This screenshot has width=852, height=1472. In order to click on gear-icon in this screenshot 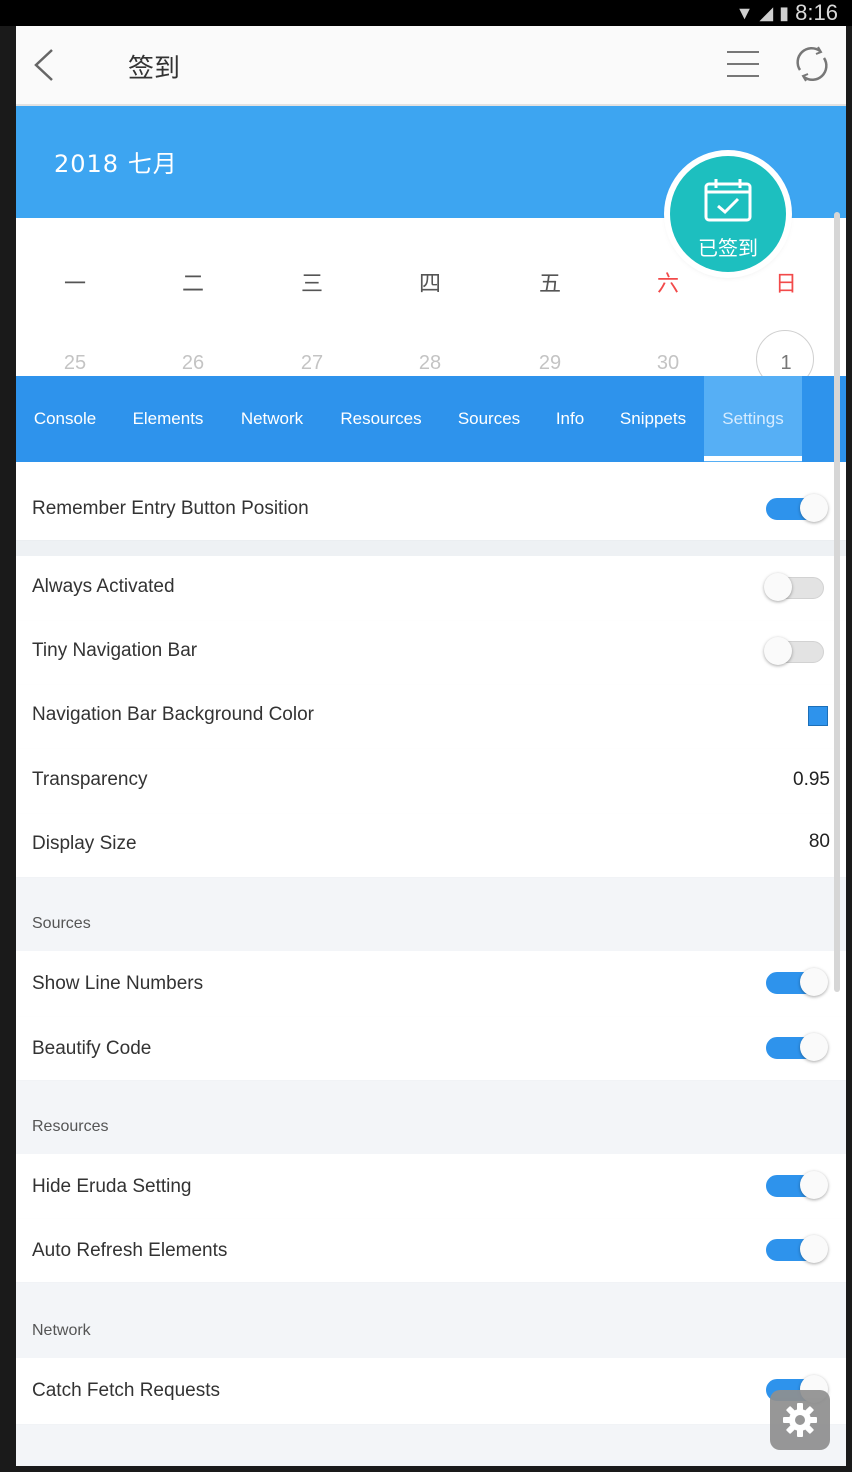, I will do `click(800, 1420)`.